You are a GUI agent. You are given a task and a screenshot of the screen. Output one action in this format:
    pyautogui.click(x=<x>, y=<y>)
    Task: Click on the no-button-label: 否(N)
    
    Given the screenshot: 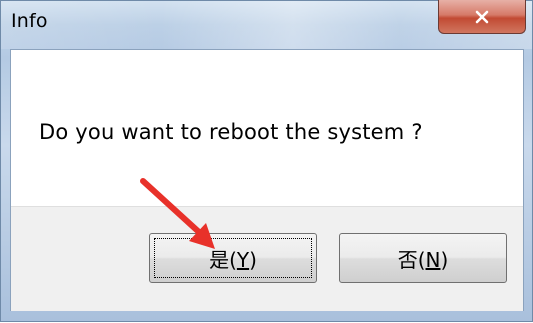 What is the action you would take?
    pyautogui.click(x=423, y=259)
    